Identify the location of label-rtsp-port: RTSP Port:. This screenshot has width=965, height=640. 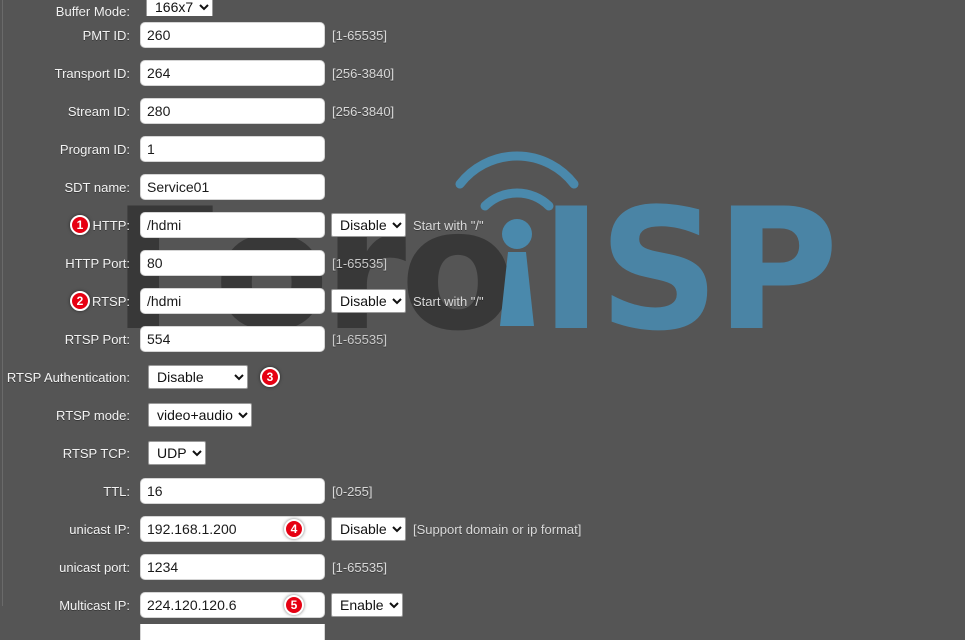
(97, 339).